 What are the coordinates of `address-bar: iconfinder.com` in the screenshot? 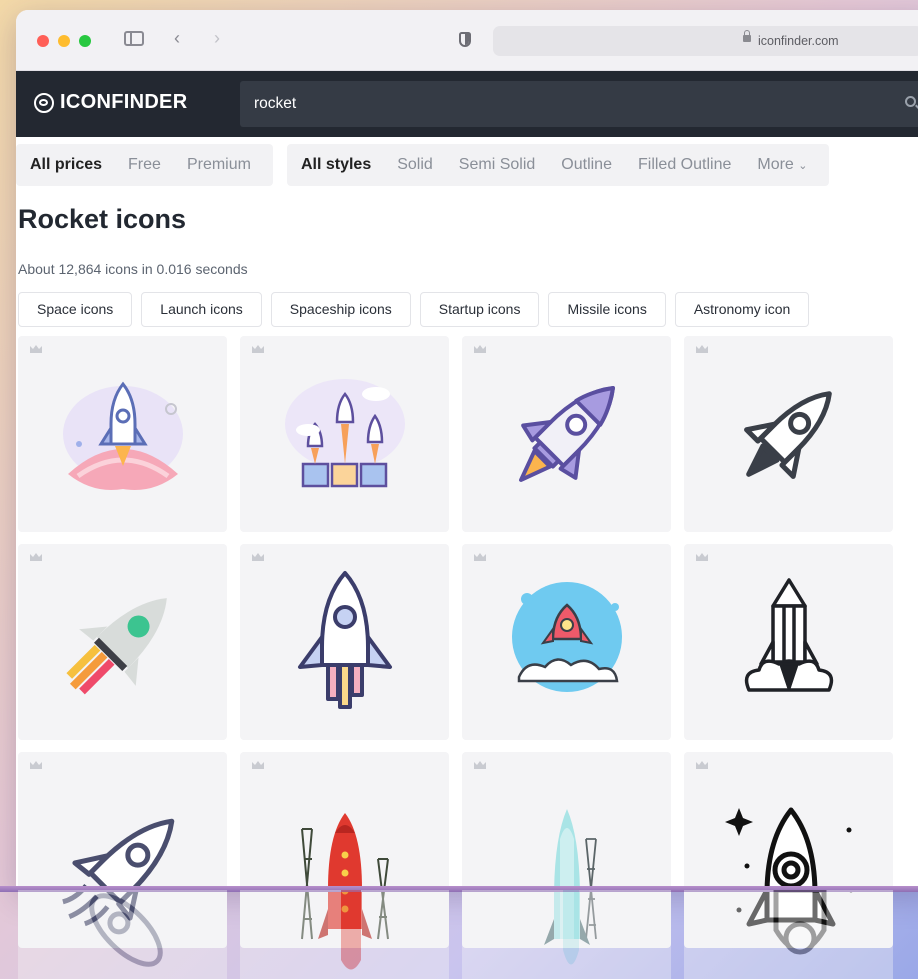 It's located at (705, 41).